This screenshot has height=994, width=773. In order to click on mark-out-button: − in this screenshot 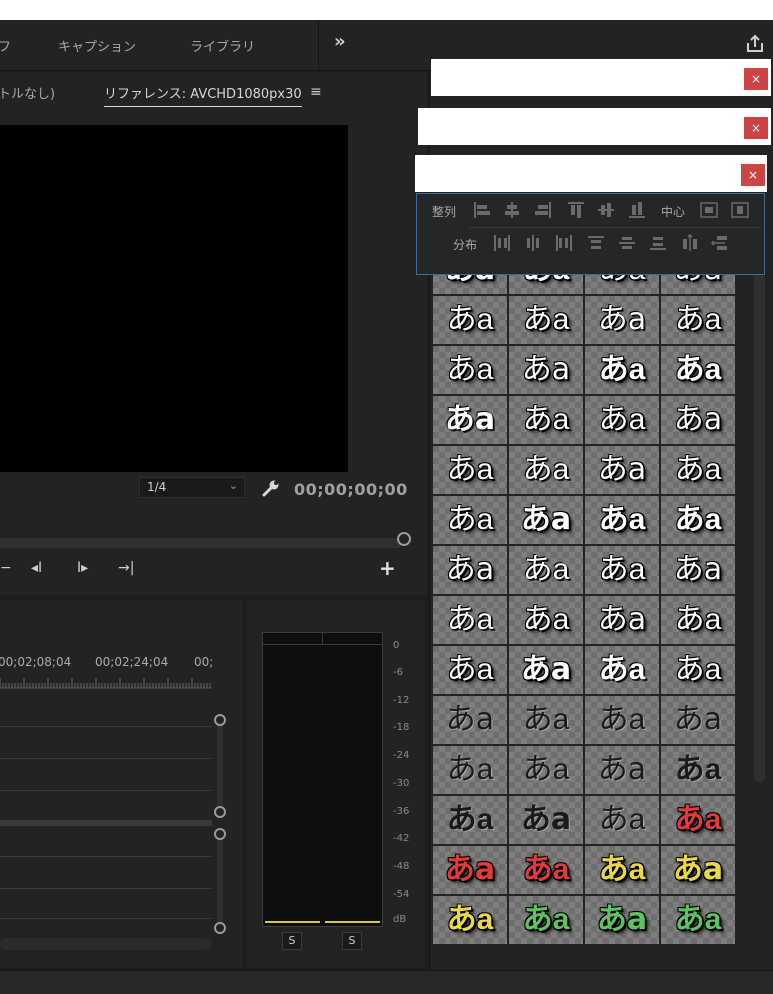, I will do `click(6, 568)`.